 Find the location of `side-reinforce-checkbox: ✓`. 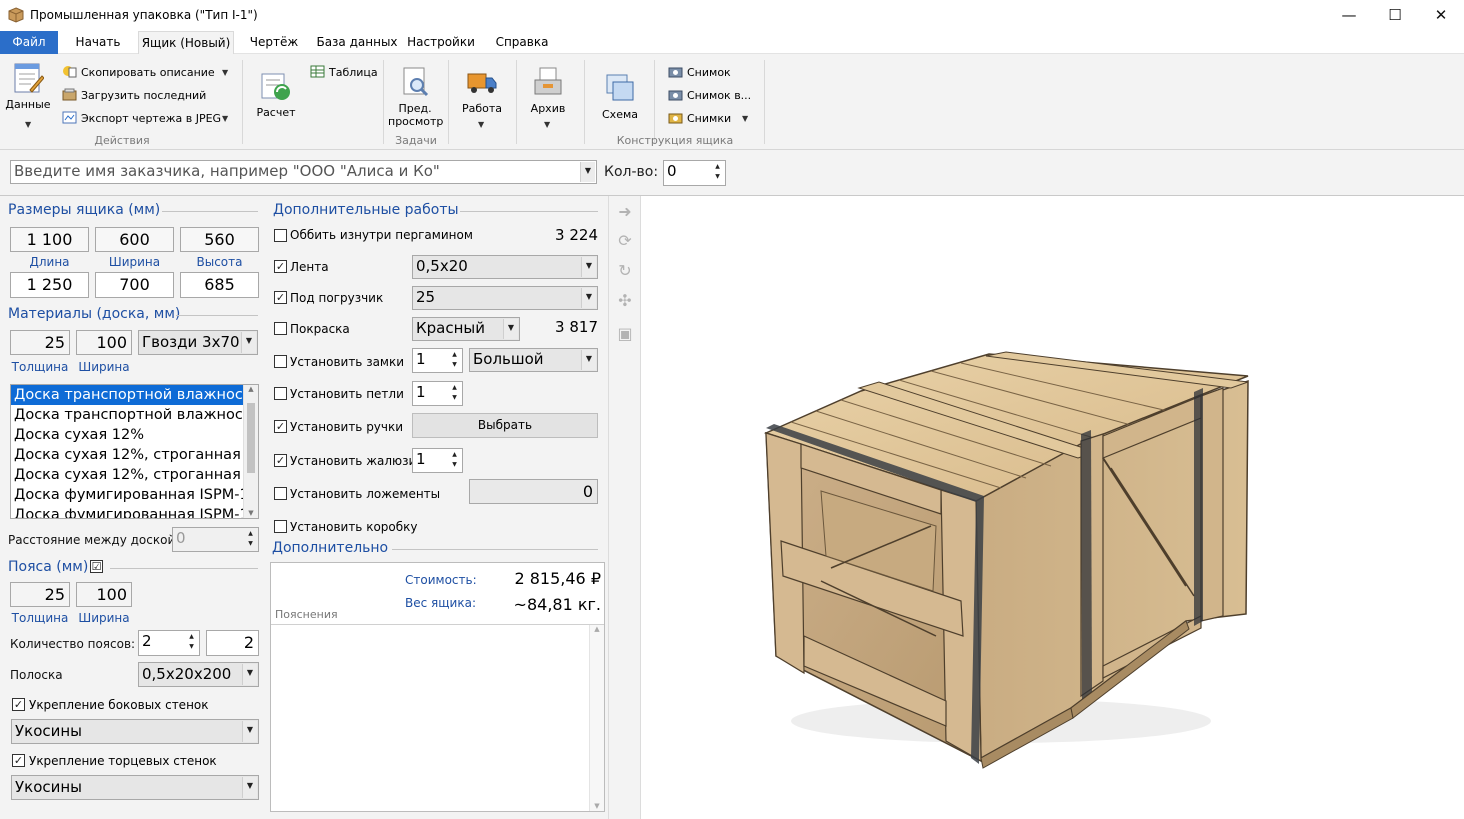

side-reinforce-checkbox: ✓ is located at coordinates (18, 704).